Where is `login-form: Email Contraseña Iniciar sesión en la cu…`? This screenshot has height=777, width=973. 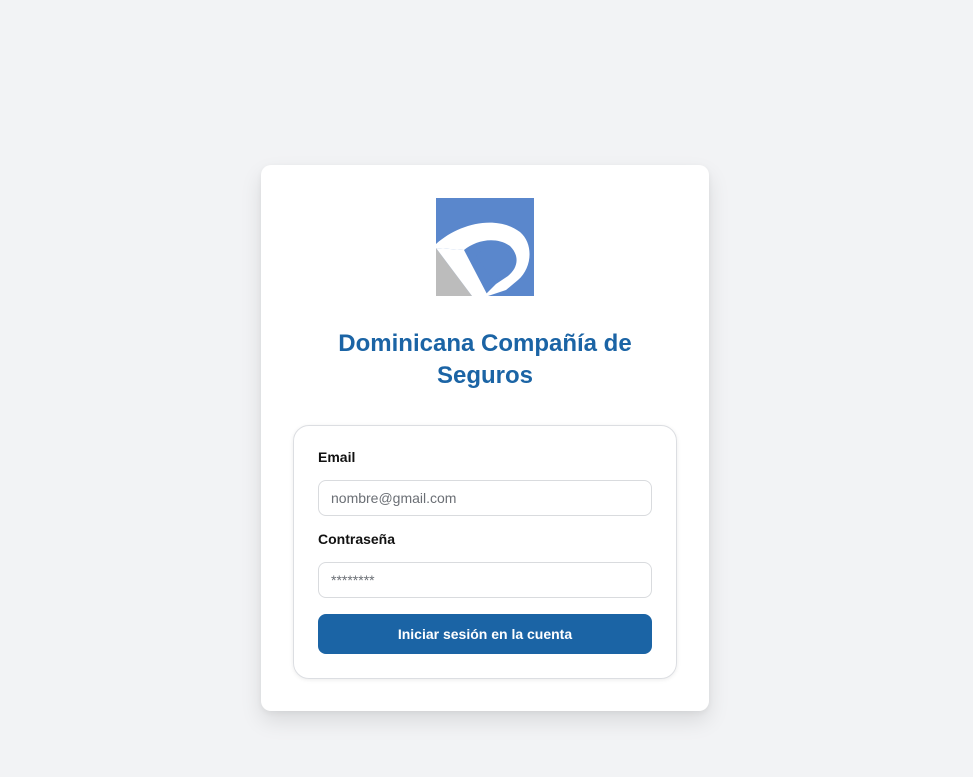
login-form: Email Contraseña Iniciar sesión en la cu… is located at coordinates (485, 552).